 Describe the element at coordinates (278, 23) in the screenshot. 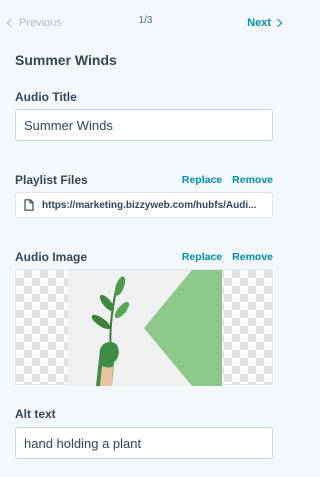

I see `chevron-right-icon` at that location.